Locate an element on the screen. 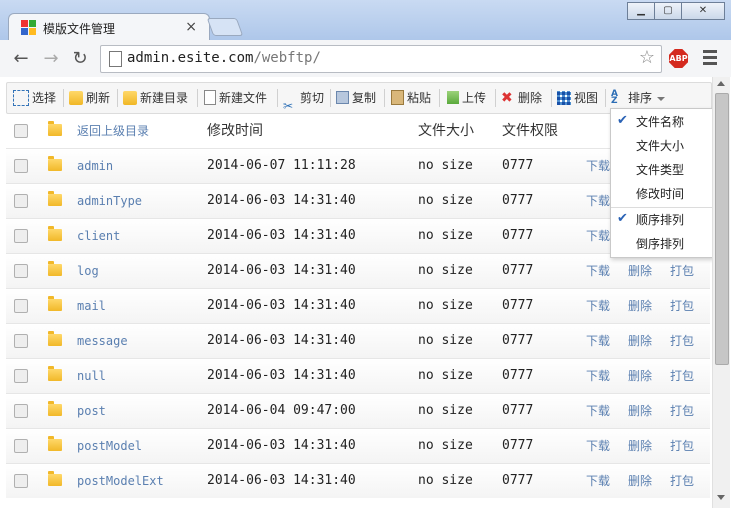 The width and height of the screenshot is (731, 508). folder-name-link: postModelExt is located at coordinates (120, 481).